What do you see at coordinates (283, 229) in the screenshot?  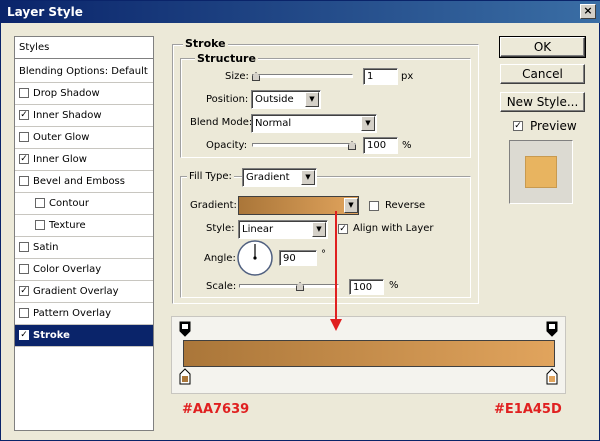 I see `style-select: Linear ▼` at bounding box center [283, 229].